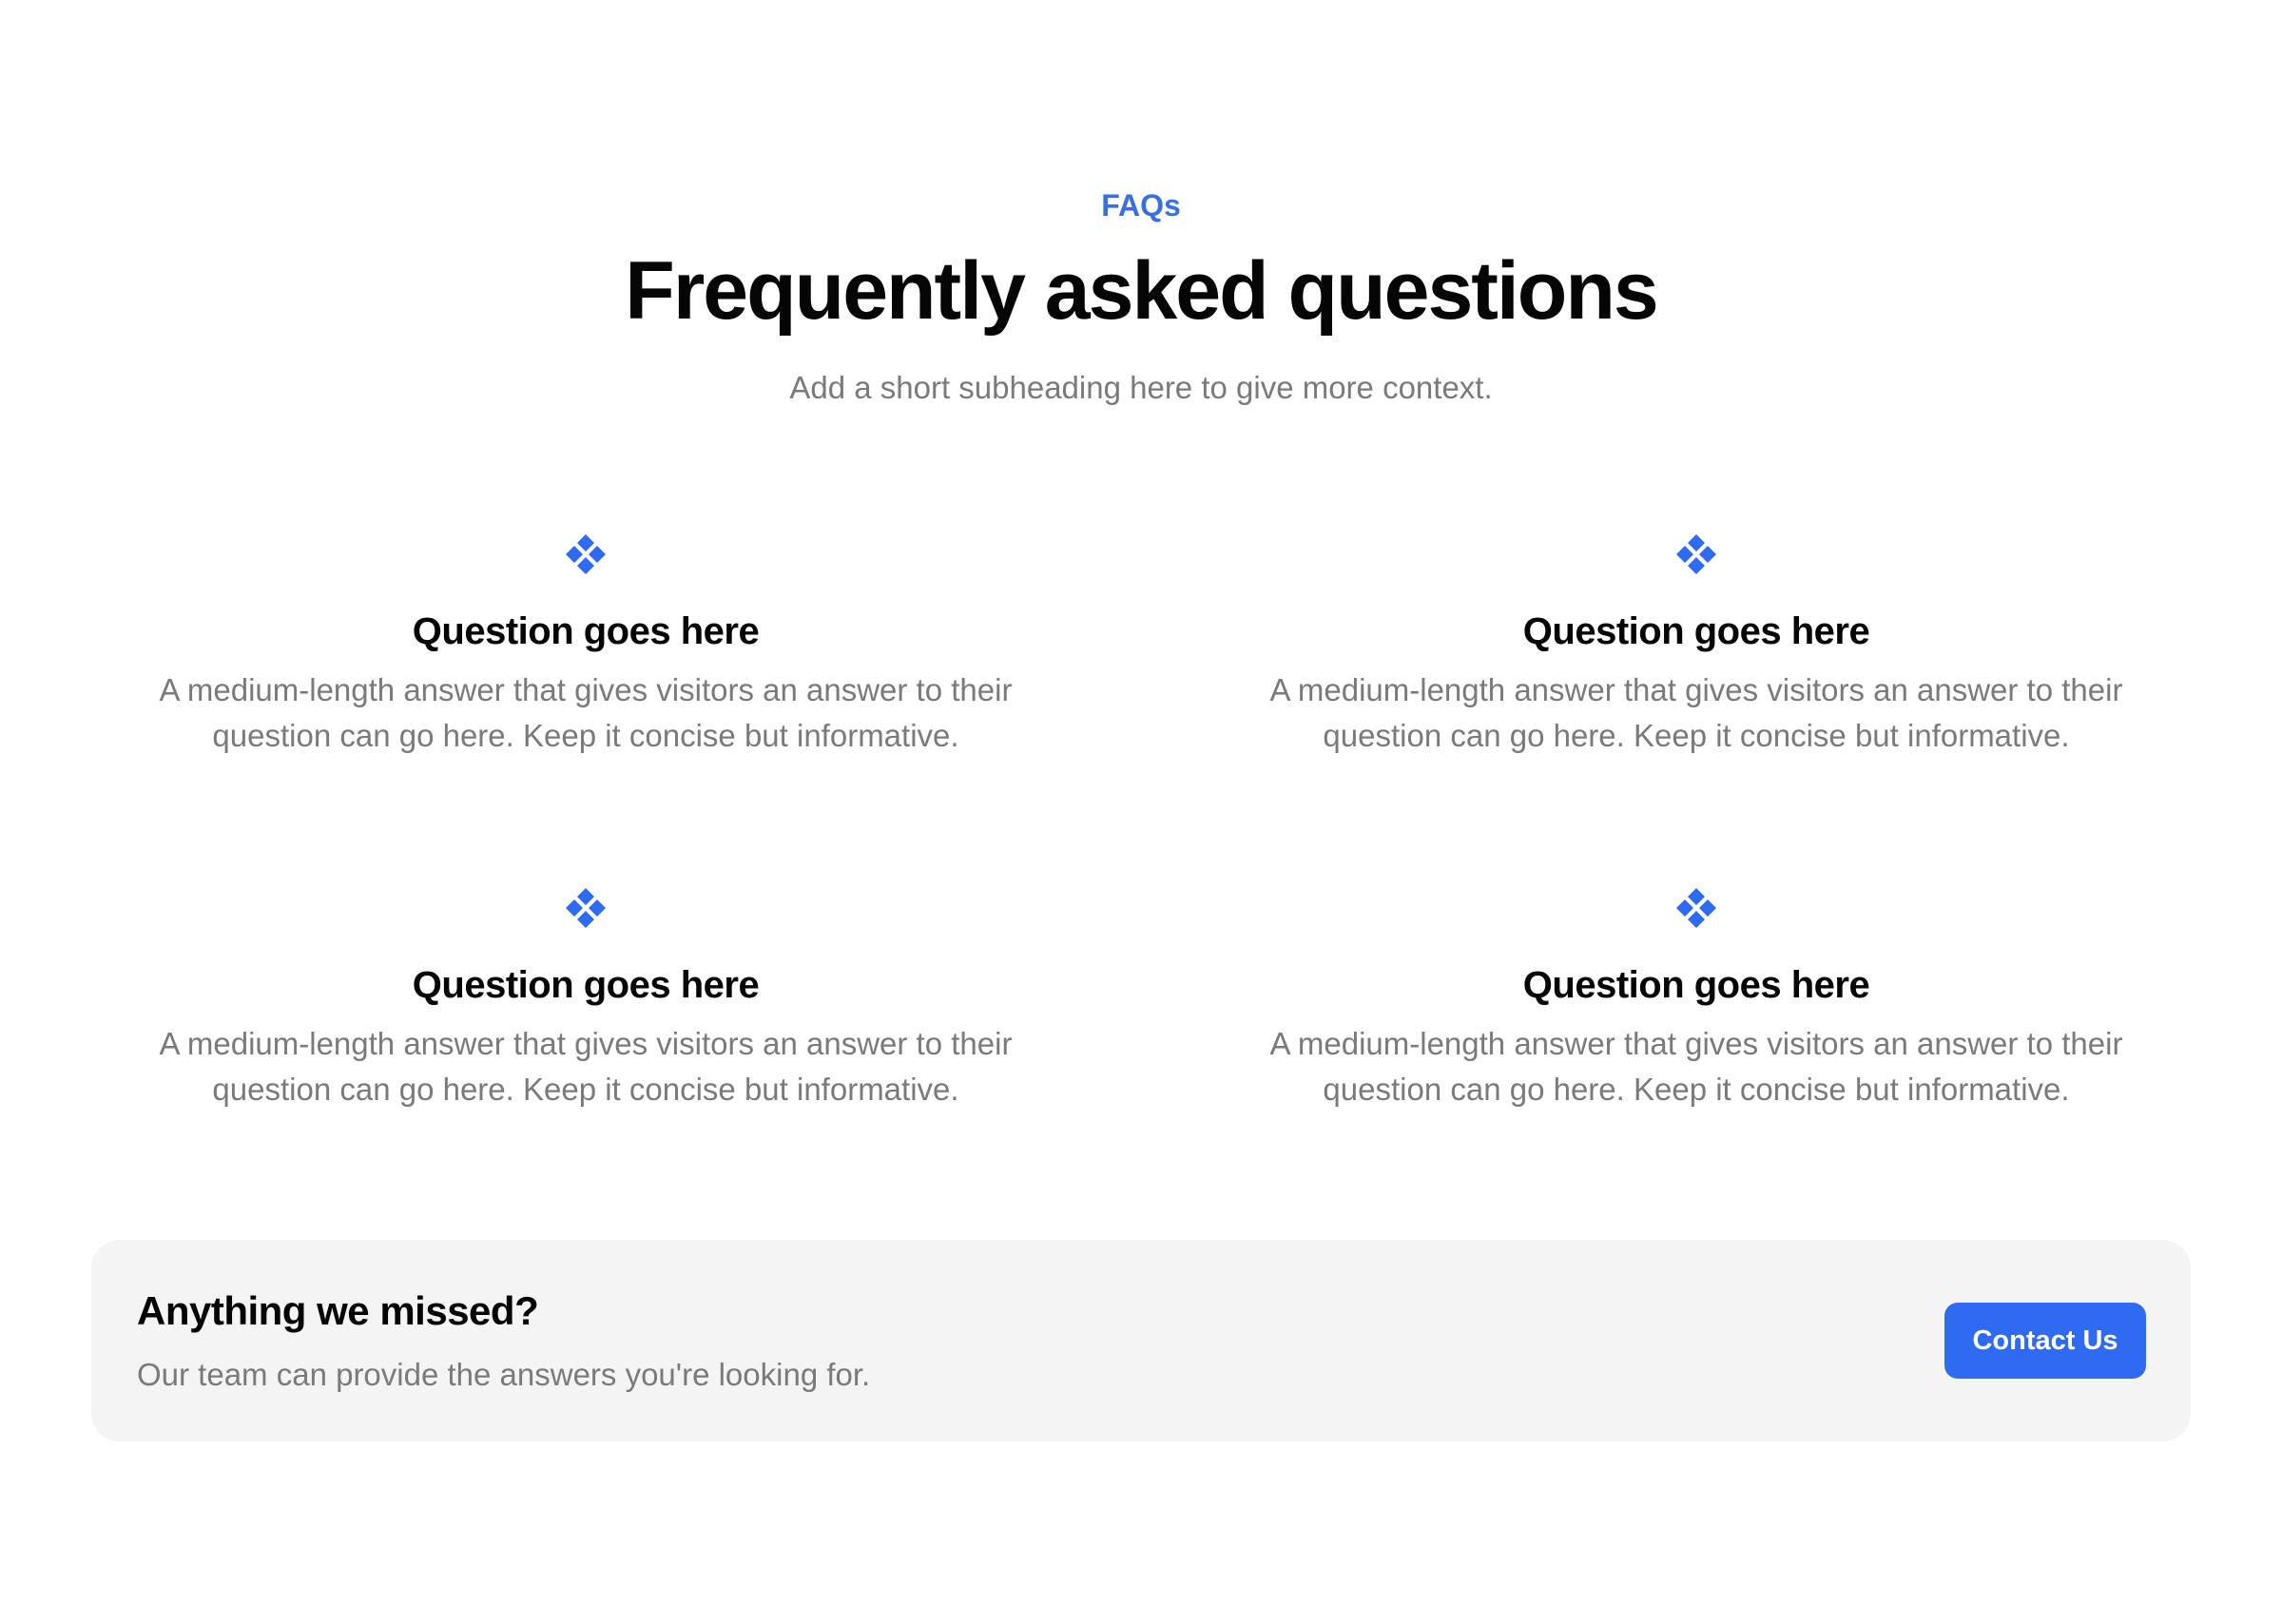 This screenshot has height=1624, width=2282. What do you see at coordinates (1141, 205) in the screenshot?
I see `section-eyebrow: FAQs` at bounding box center [1141, 205].